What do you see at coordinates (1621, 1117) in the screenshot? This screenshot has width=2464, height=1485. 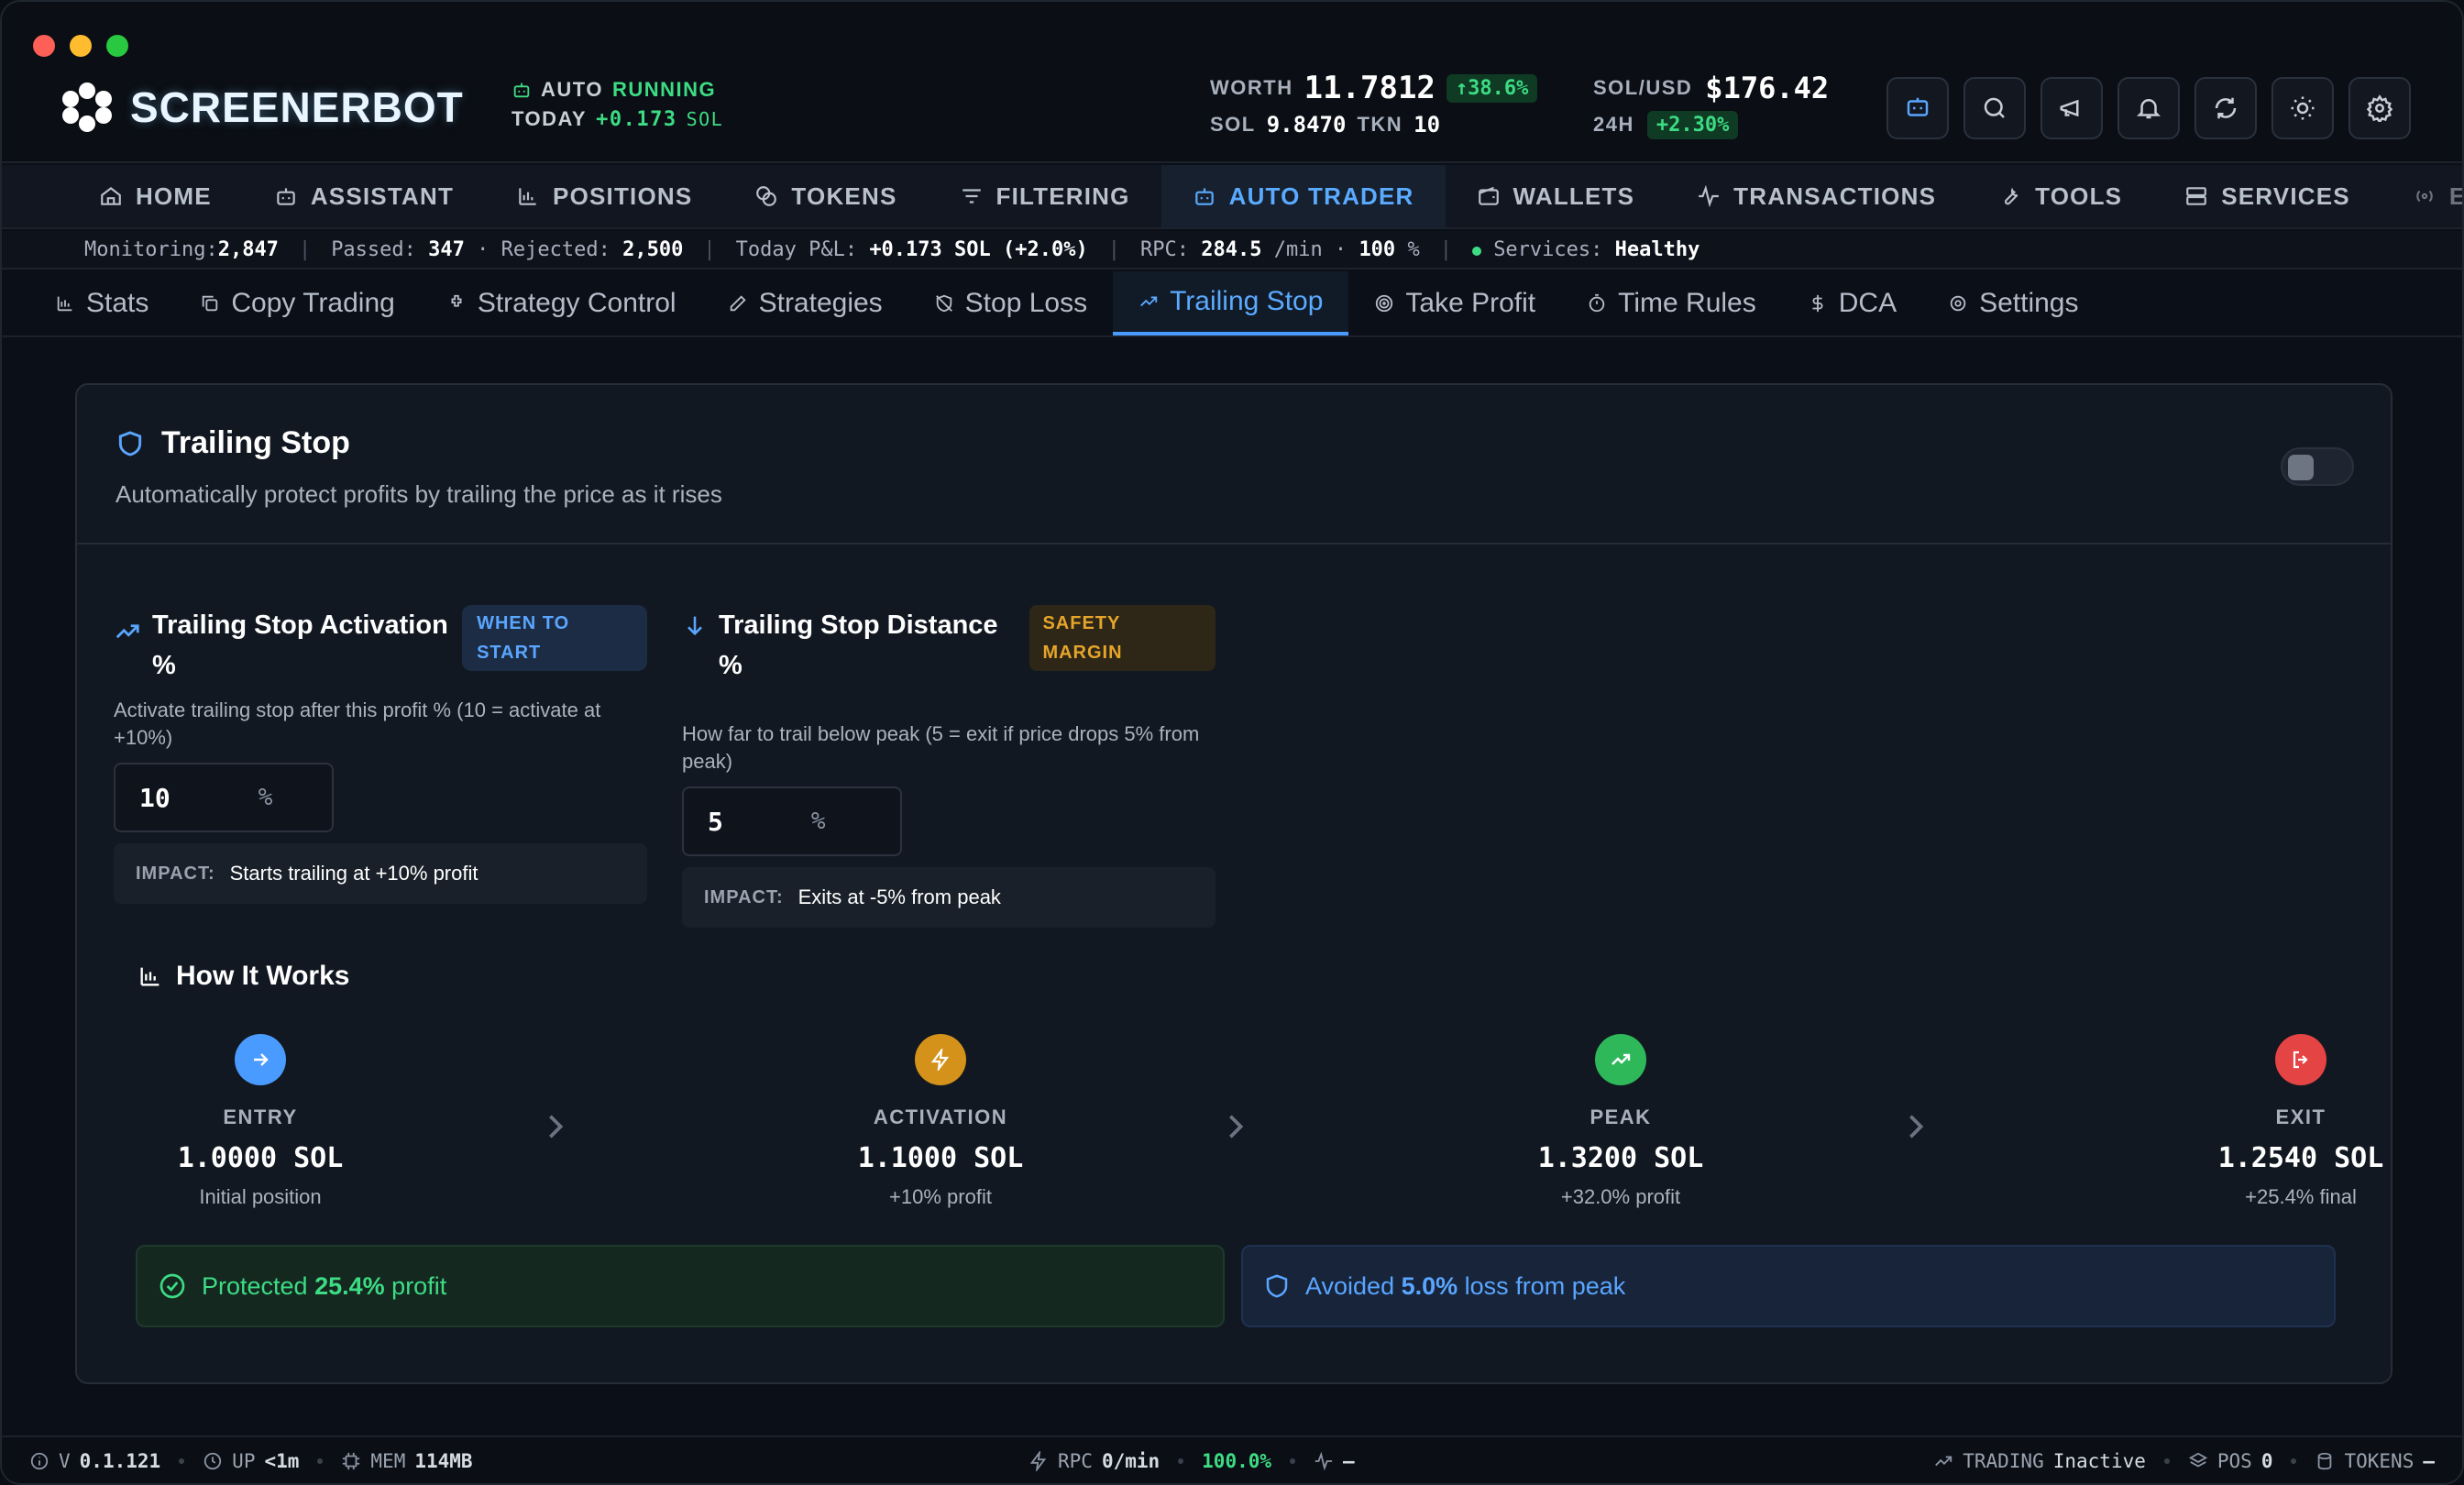 I see `step-peak-label: PEAK` at bounding box center [1621, 1117].